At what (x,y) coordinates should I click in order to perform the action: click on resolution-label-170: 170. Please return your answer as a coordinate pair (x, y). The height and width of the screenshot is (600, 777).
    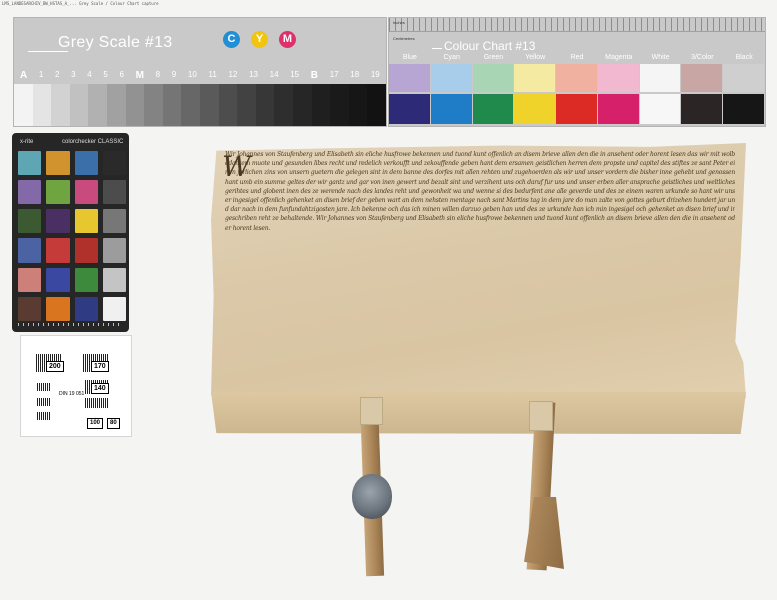
    Looking at the image, I should click on (100, 366).